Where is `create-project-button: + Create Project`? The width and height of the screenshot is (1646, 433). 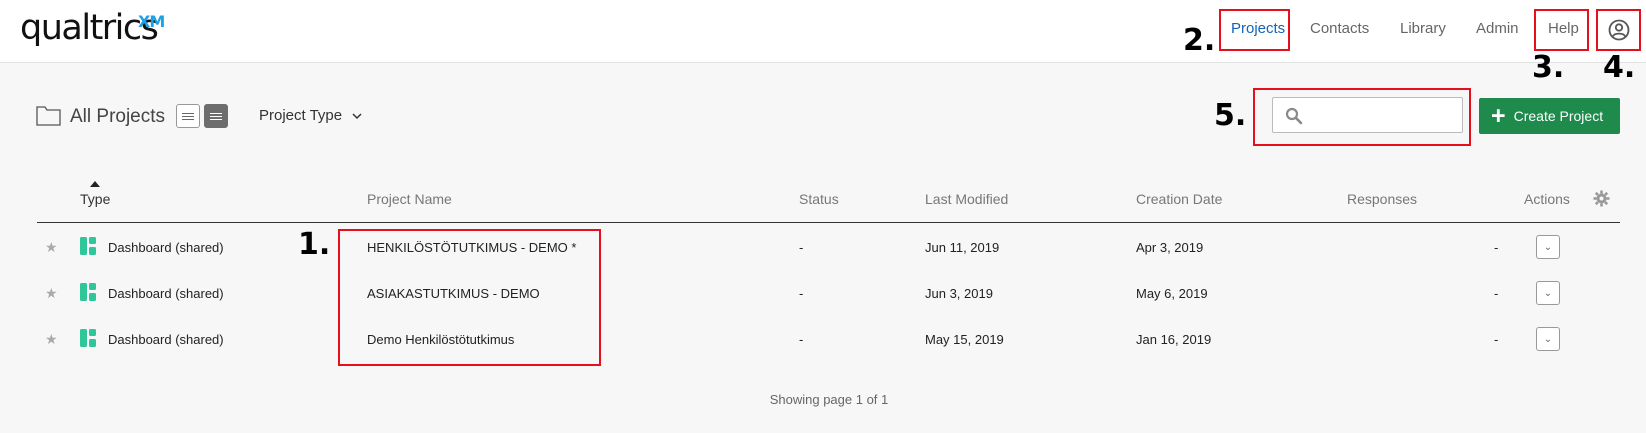
create-project-button: + Create Project is located at coordinates (1549, 116).